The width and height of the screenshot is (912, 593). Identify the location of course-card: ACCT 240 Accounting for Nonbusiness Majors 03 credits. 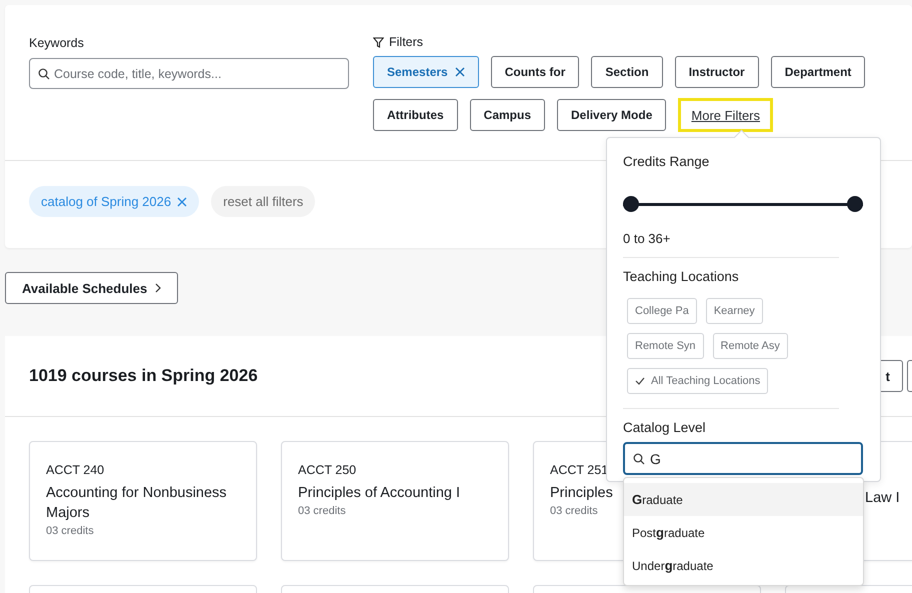
(143, 501).